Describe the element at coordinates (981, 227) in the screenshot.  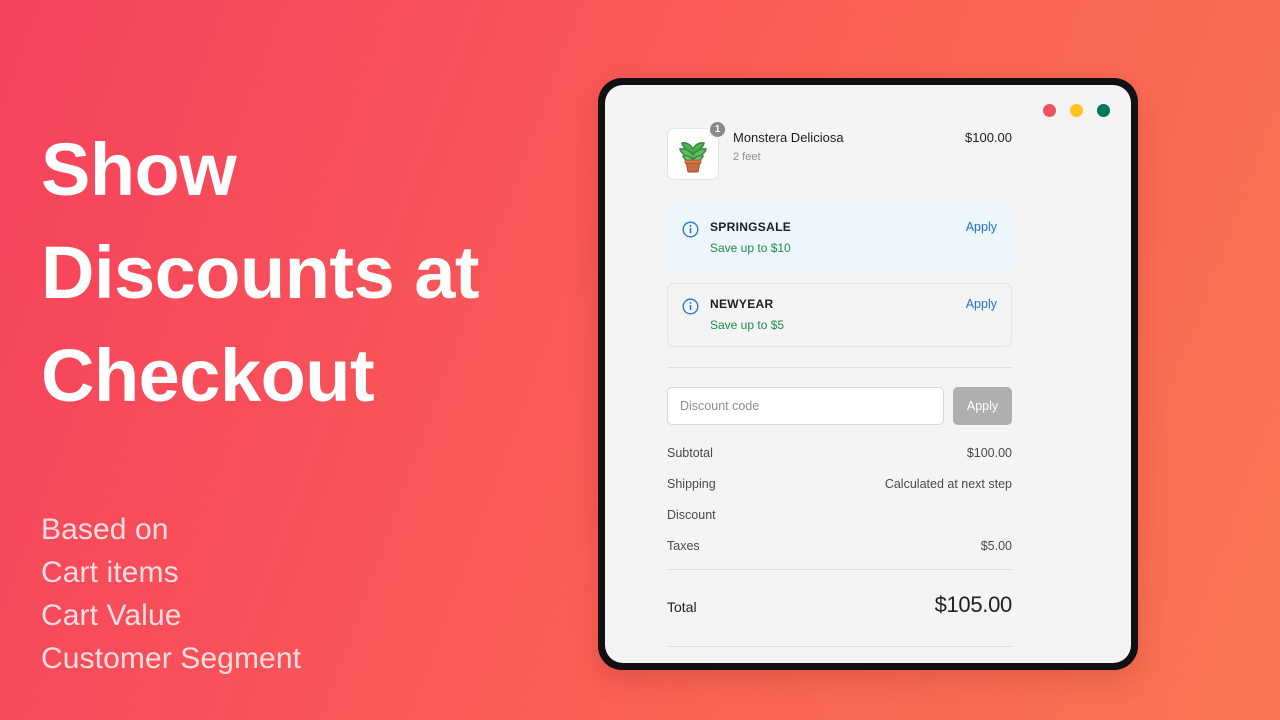
I see `apply-offer-link-springsale: Apply` at that location.